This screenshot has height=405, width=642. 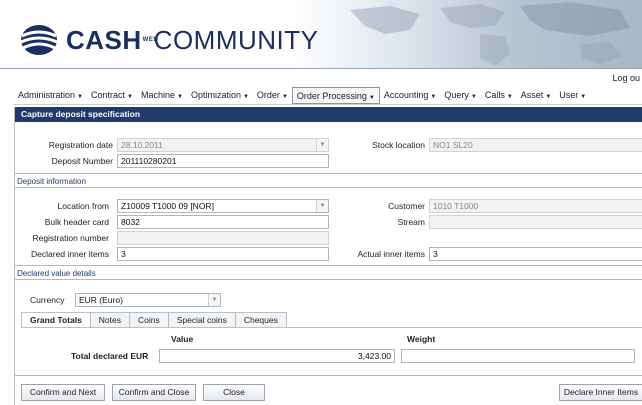 What do you see at coordinates (223, 145) in the screenshot?
I see `registration-date-field: 28.10.2011 ▼` at bounding box center [223, 145].